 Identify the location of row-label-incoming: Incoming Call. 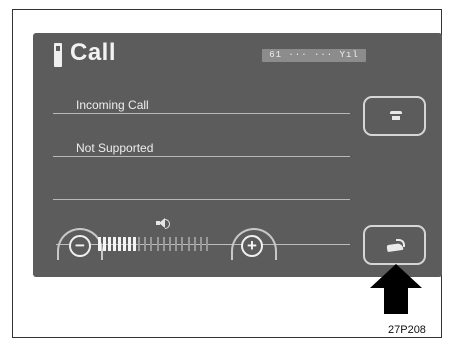
(112, 105).